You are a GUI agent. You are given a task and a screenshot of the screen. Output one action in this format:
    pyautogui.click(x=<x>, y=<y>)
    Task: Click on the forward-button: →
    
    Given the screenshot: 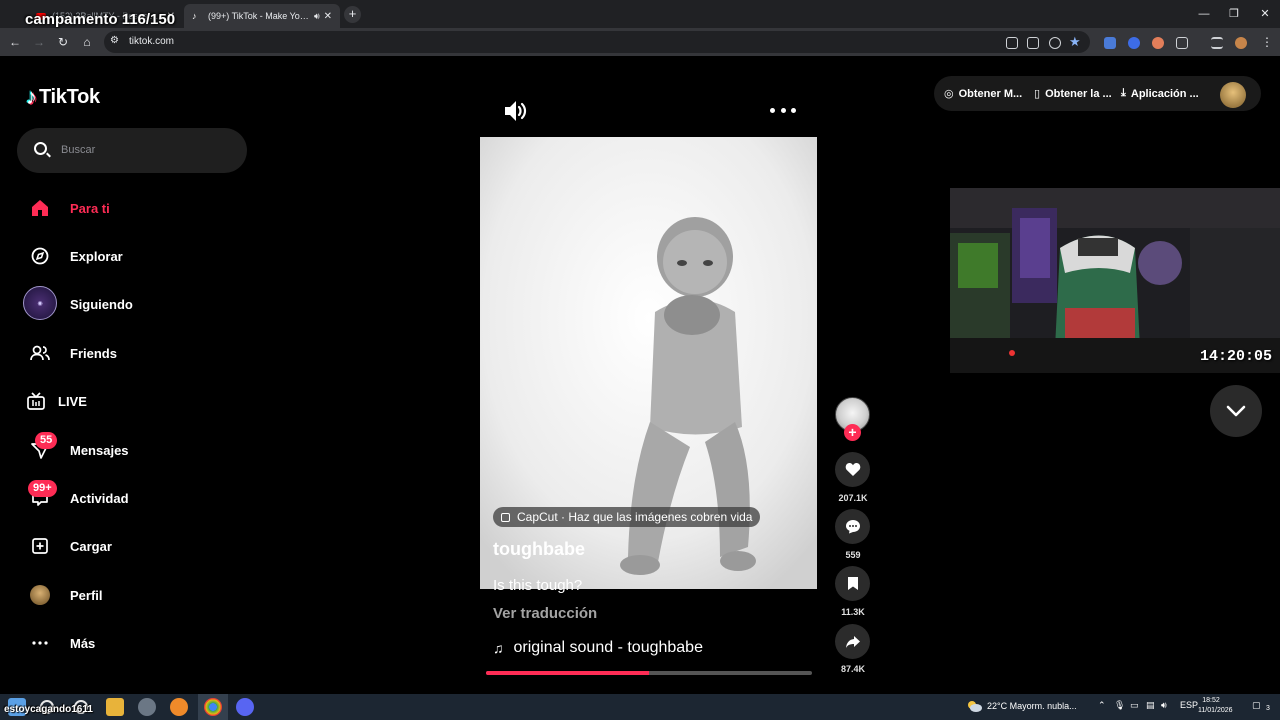 What is the action you would take?
    pyautogui.click(x=39, y=42)
    